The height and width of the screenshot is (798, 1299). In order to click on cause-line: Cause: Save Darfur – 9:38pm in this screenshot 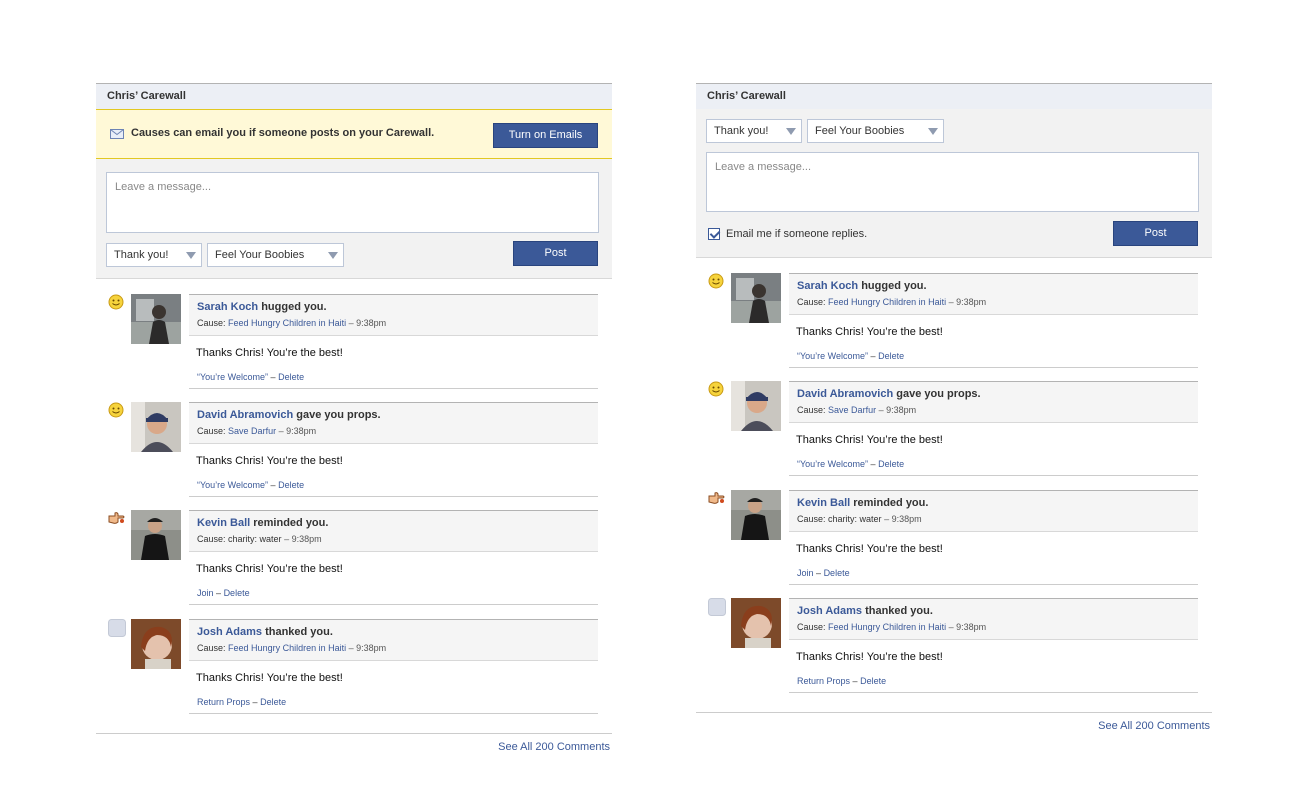, I will do `click(256, 431)`.